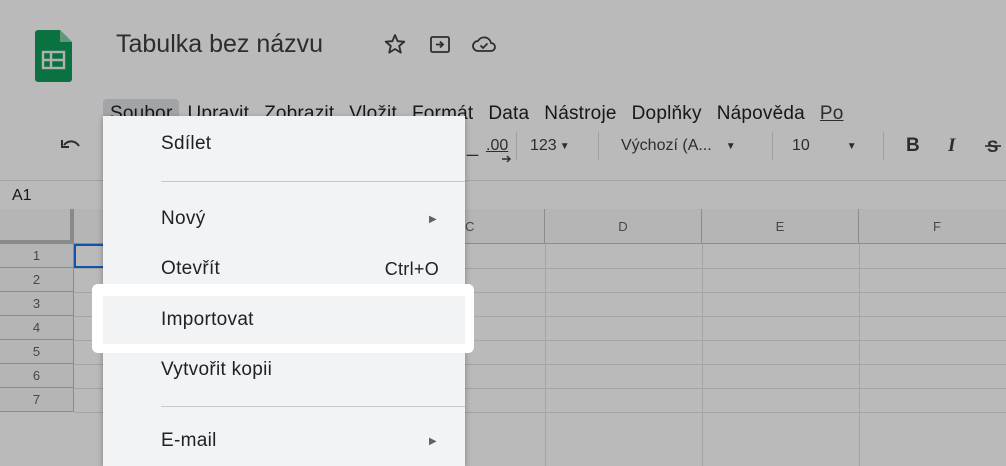  I want to click on menu-item-import: Importovat, so click(284, 320).